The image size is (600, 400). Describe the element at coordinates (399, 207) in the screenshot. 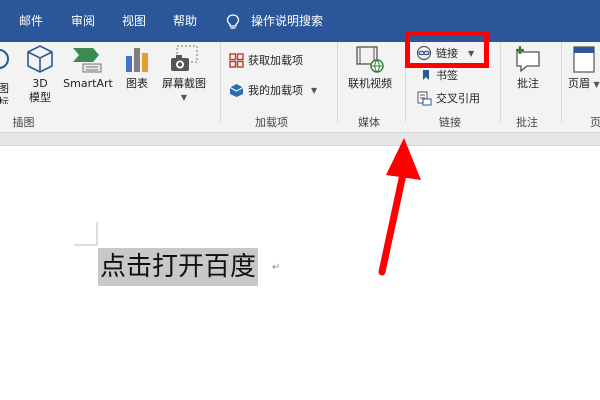

I see `annotation-arrow` at that location.